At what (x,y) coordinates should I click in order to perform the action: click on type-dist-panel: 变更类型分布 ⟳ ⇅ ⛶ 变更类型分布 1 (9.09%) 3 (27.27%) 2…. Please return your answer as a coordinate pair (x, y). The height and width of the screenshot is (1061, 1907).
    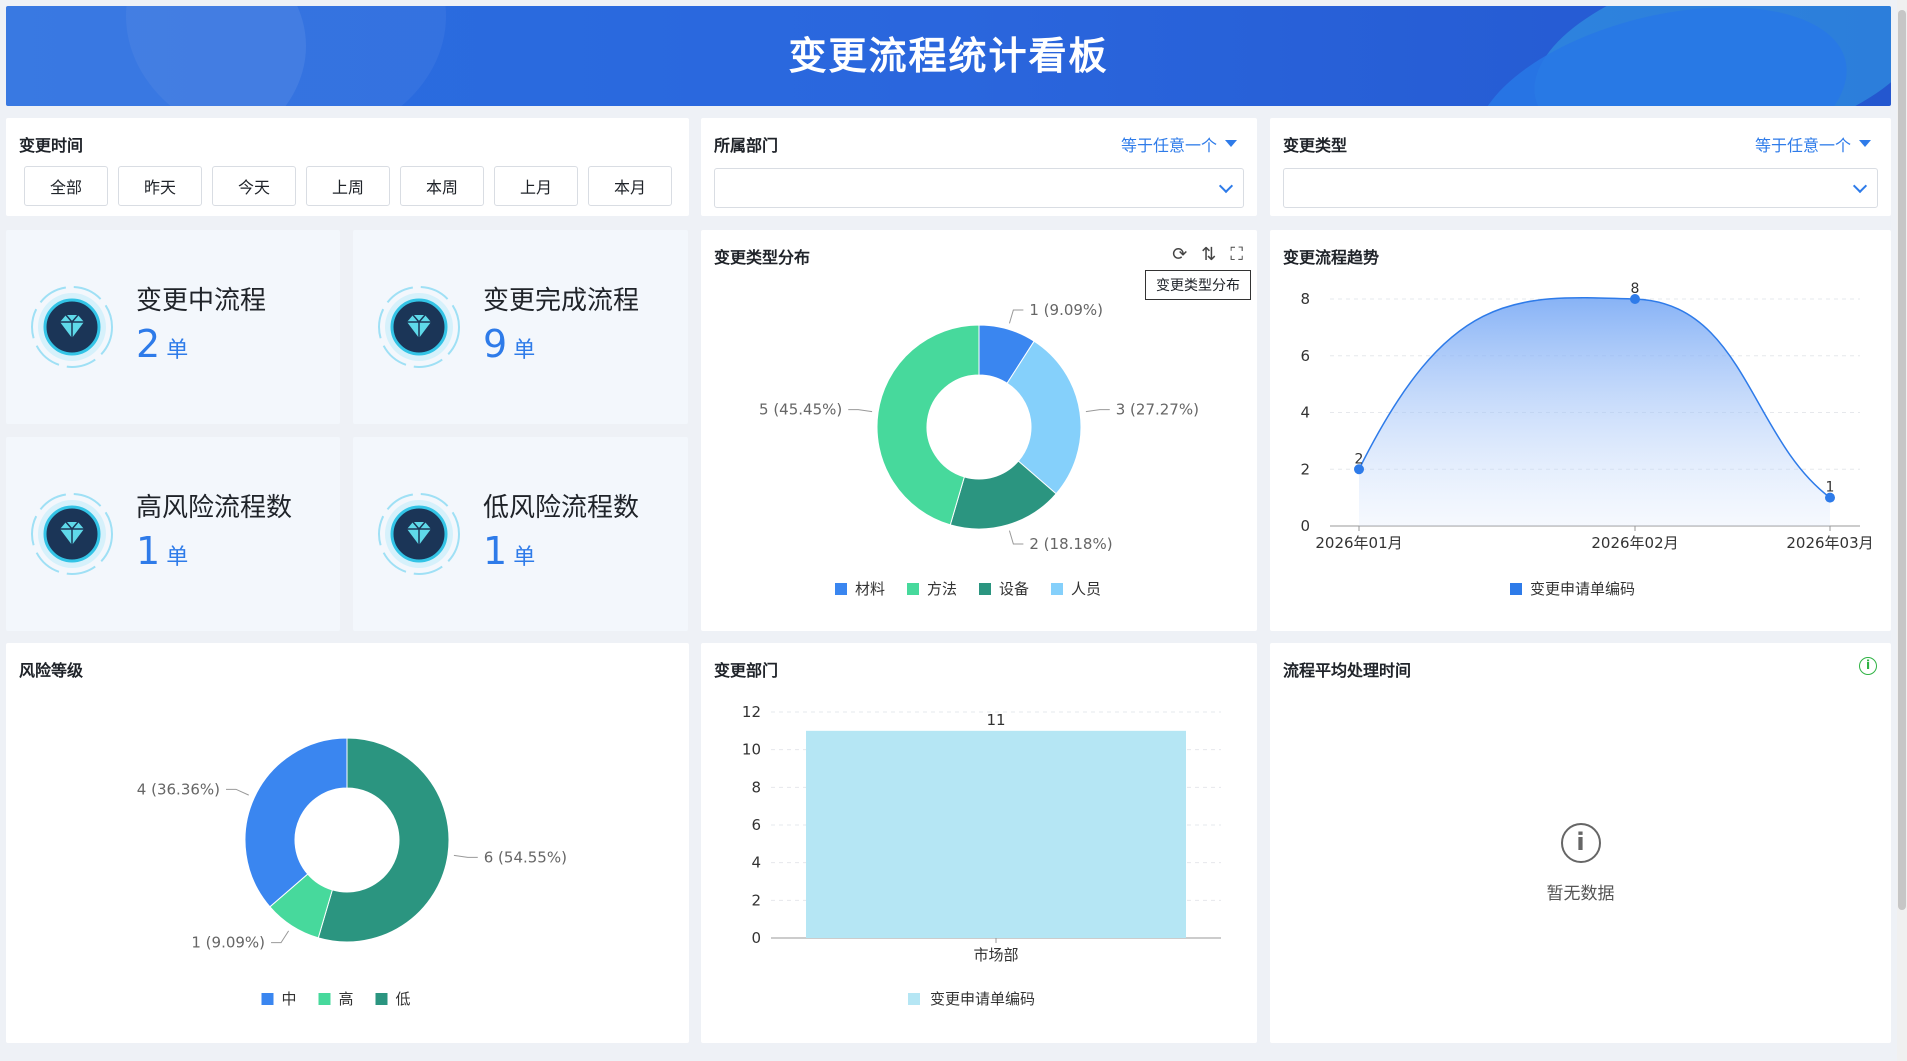
    Looking at the image, I should click on (979, 430).